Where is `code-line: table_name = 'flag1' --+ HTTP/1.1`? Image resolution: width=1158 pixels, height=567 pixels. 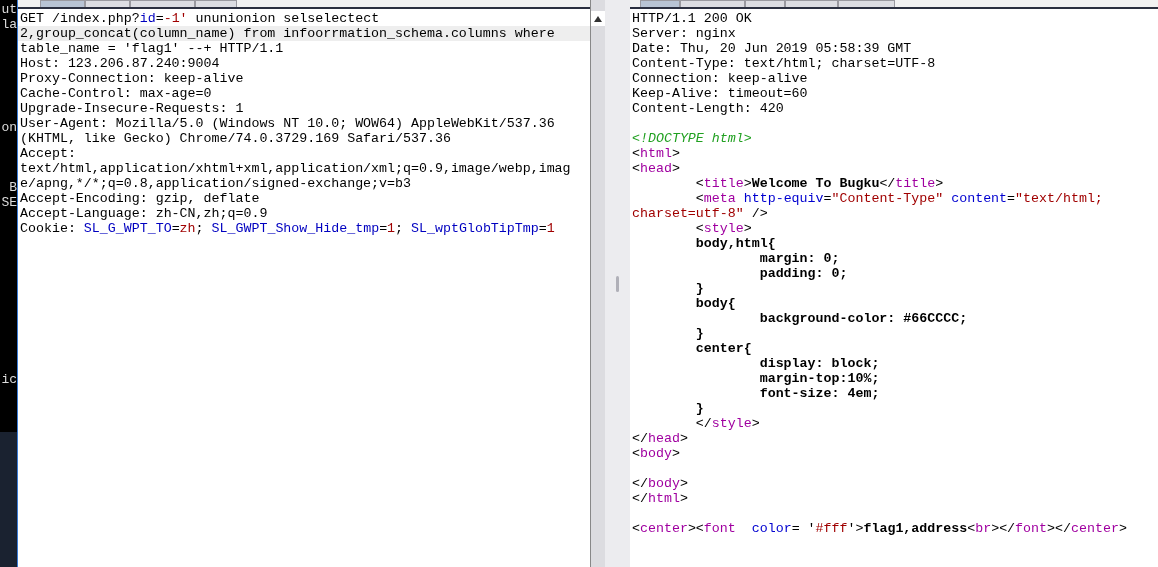
code-line: table_name = 'flag1' --+ HTTP/1.1 is located at coordinates (152, 48).